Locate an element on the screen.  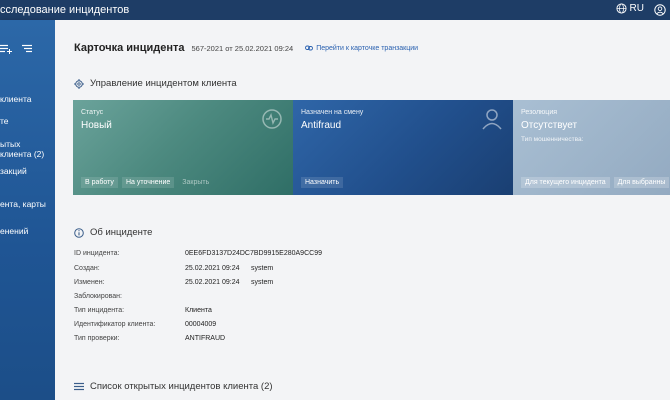
settings-cog-icon is located at coordinates (79, 83).